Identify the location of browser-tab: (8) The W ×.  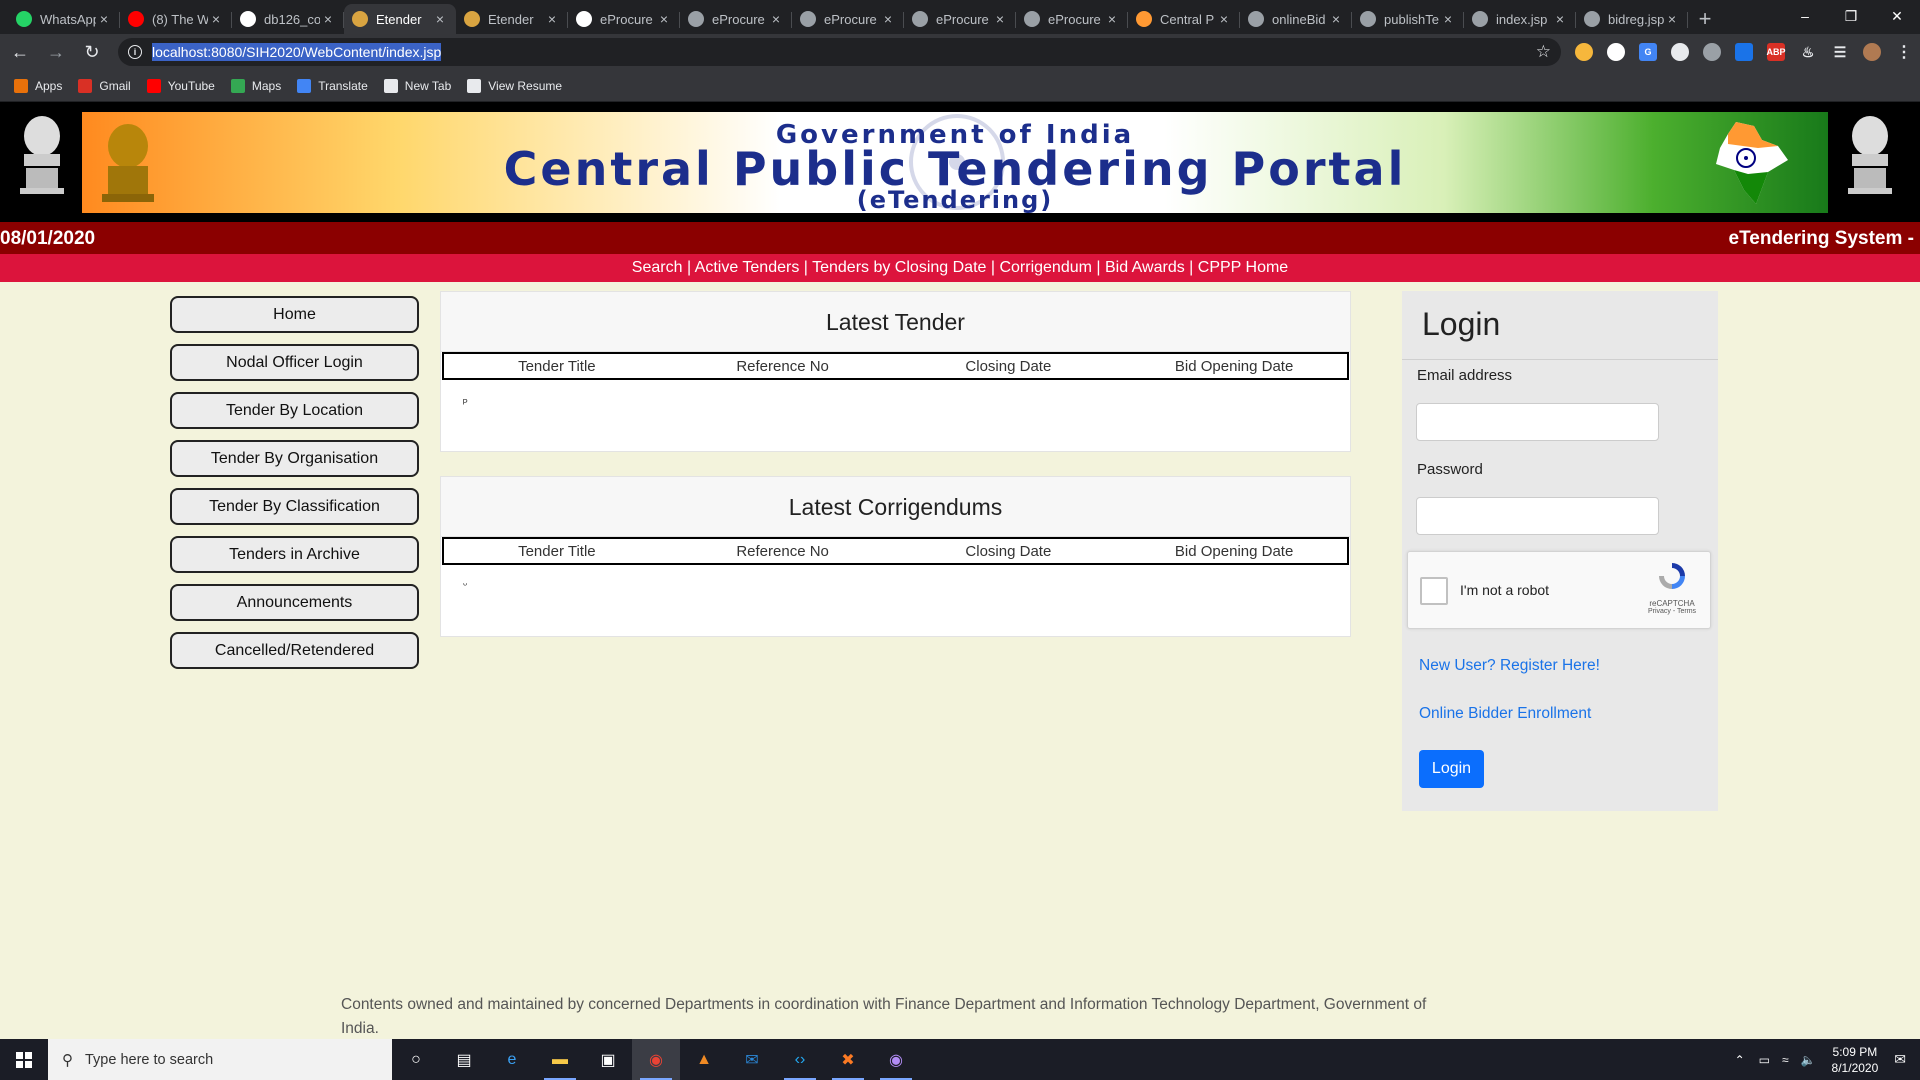
(176, 19).